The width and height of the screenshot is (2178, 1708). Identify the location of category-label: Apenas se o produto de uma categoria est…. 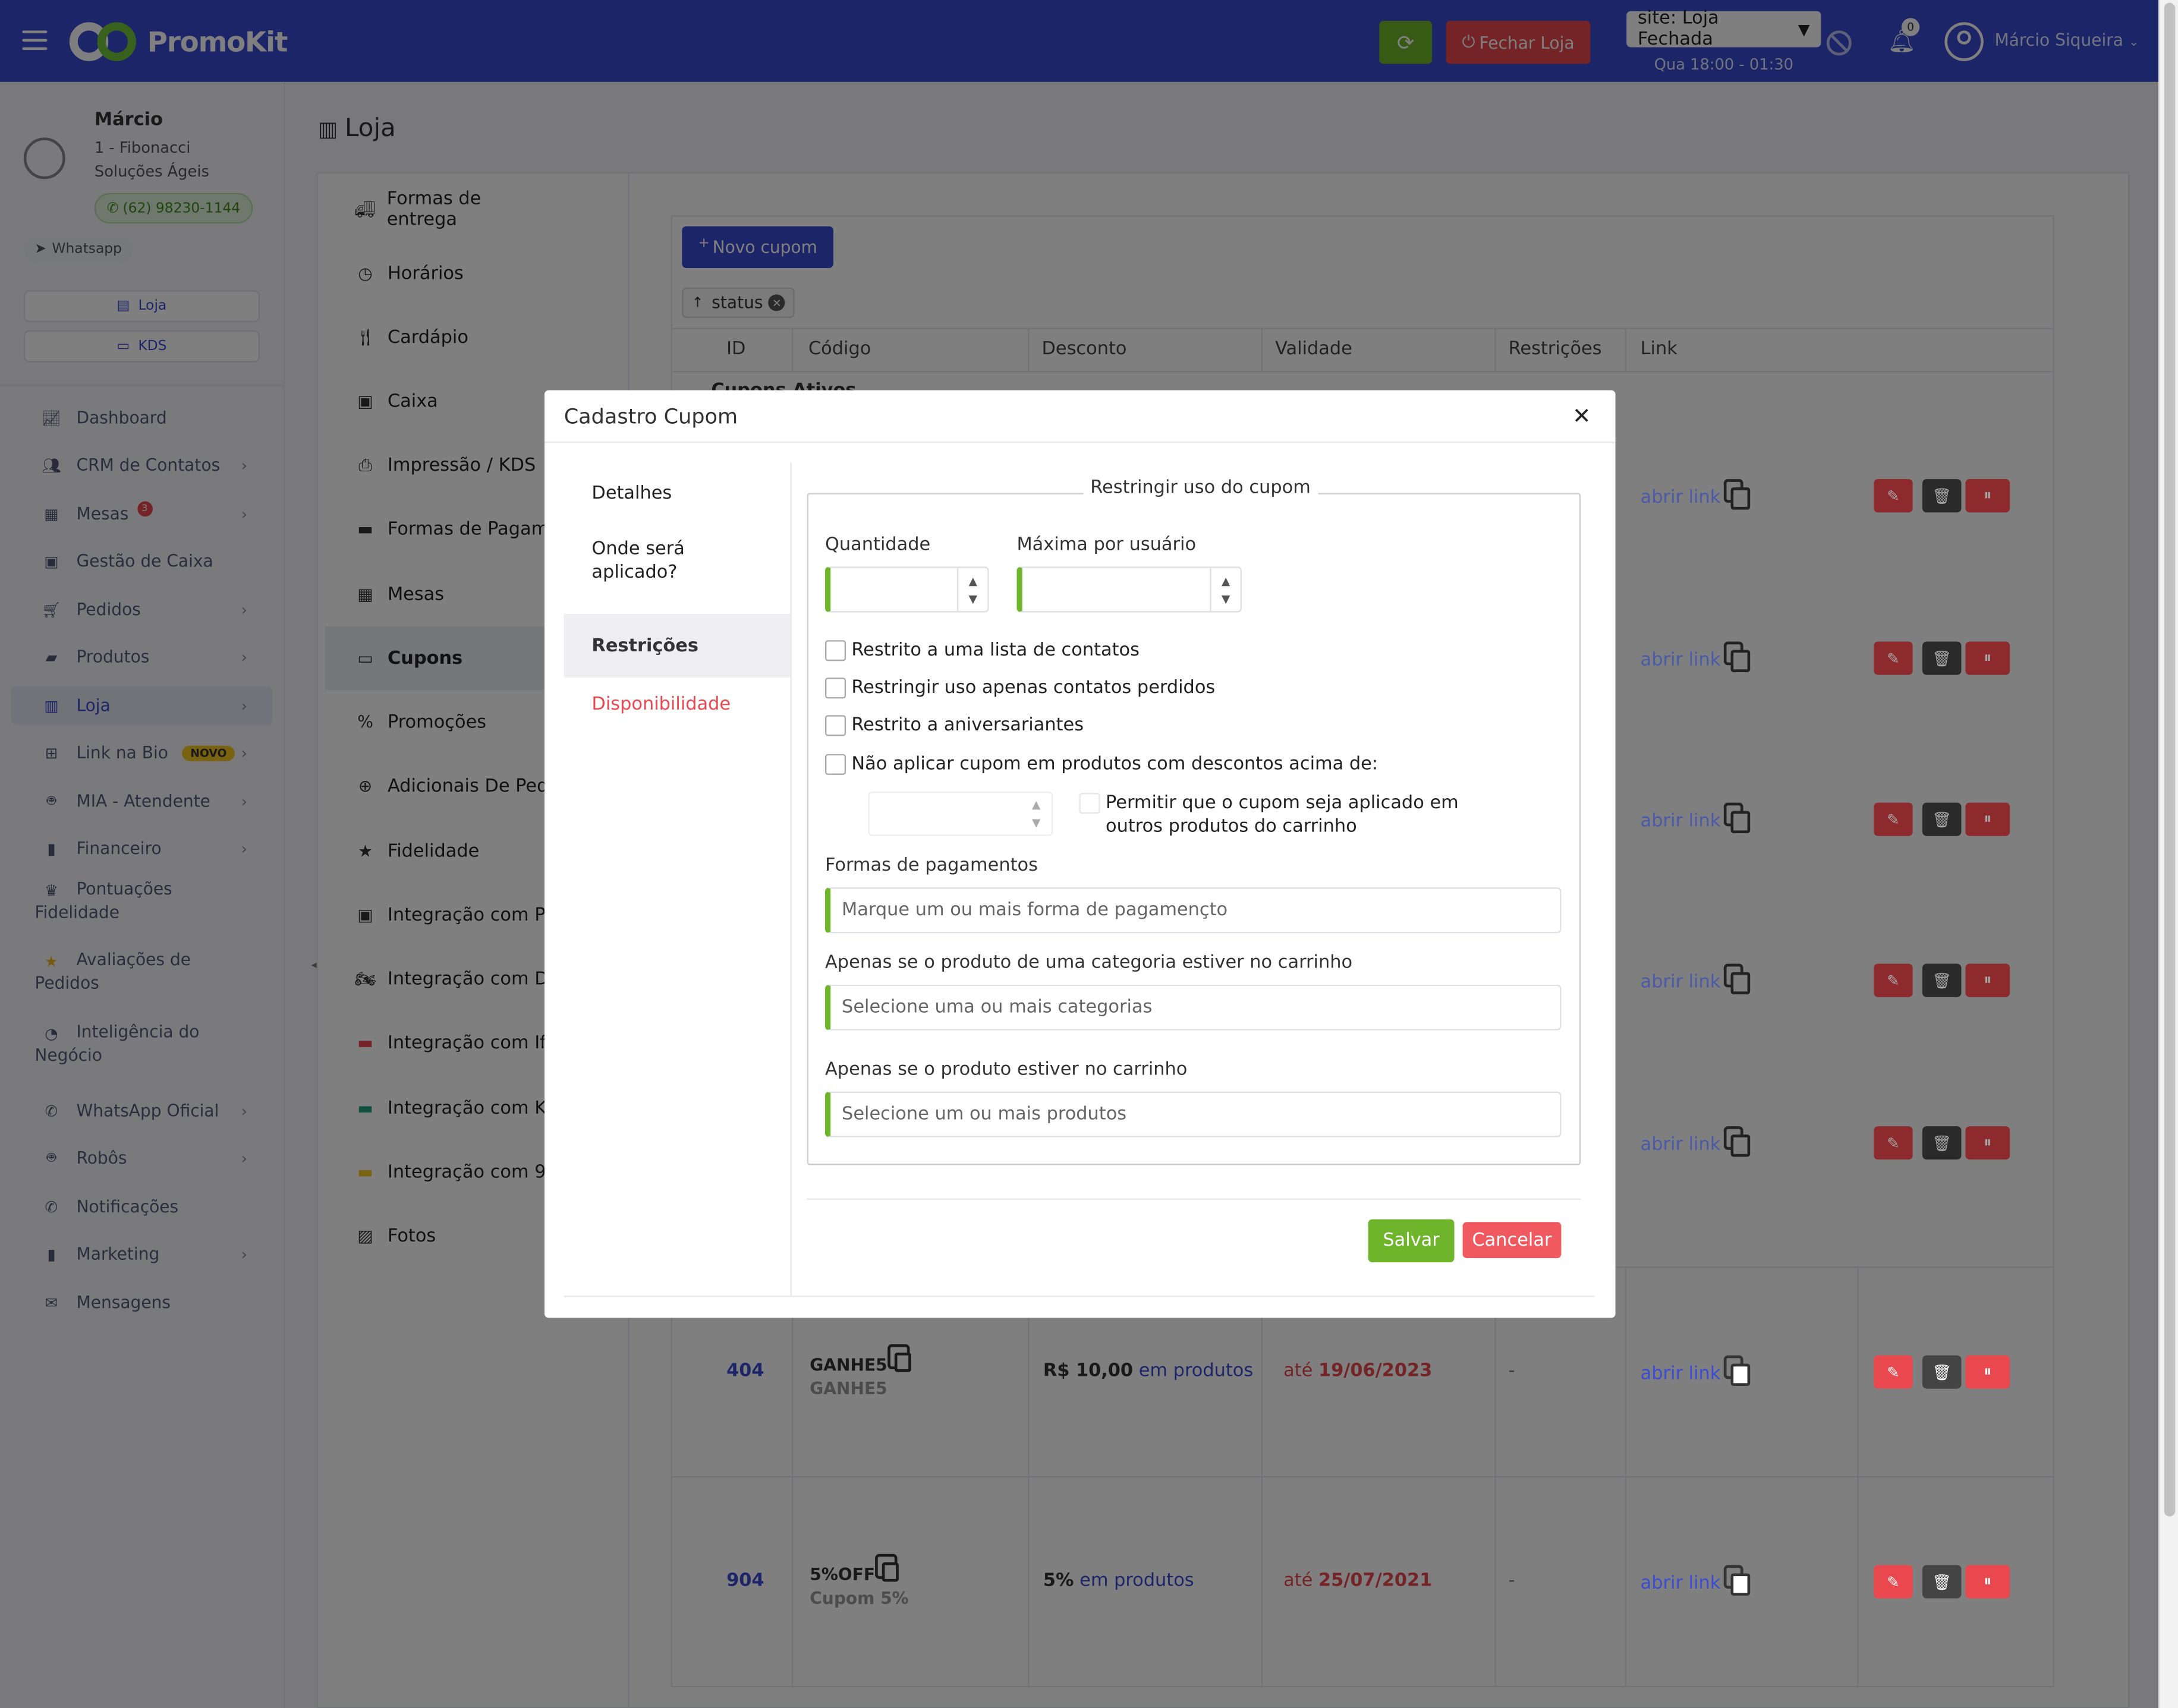
(1088, 963).